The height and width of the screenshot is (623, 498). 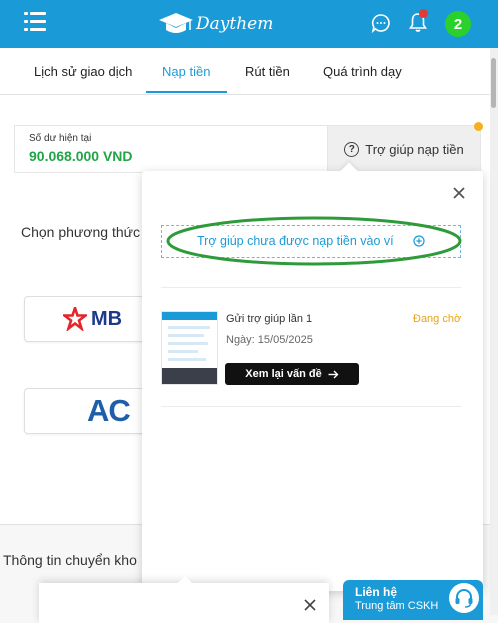 I want to click on logo: Daythem, so click(x=215, y=24).